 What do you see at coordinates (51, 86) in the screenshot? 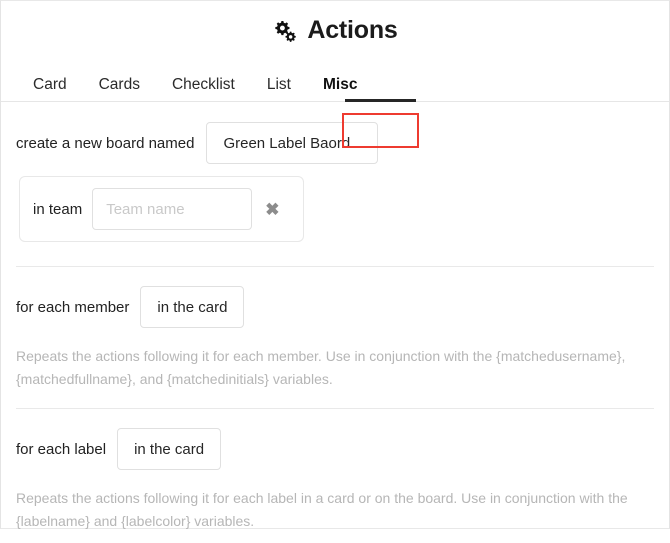
I see `tab-card: Card` at bounding box center [51, 86].